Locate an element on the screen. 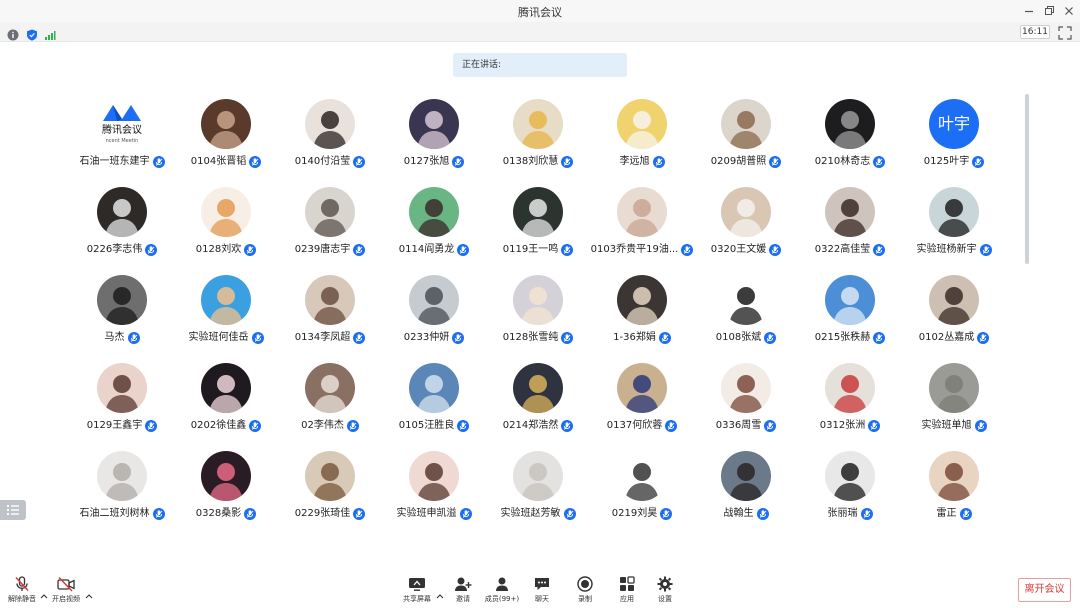 The height and width of the screenshot is (608, 1080). members-button: 成员(99+) is located at coordinates (502, 591).